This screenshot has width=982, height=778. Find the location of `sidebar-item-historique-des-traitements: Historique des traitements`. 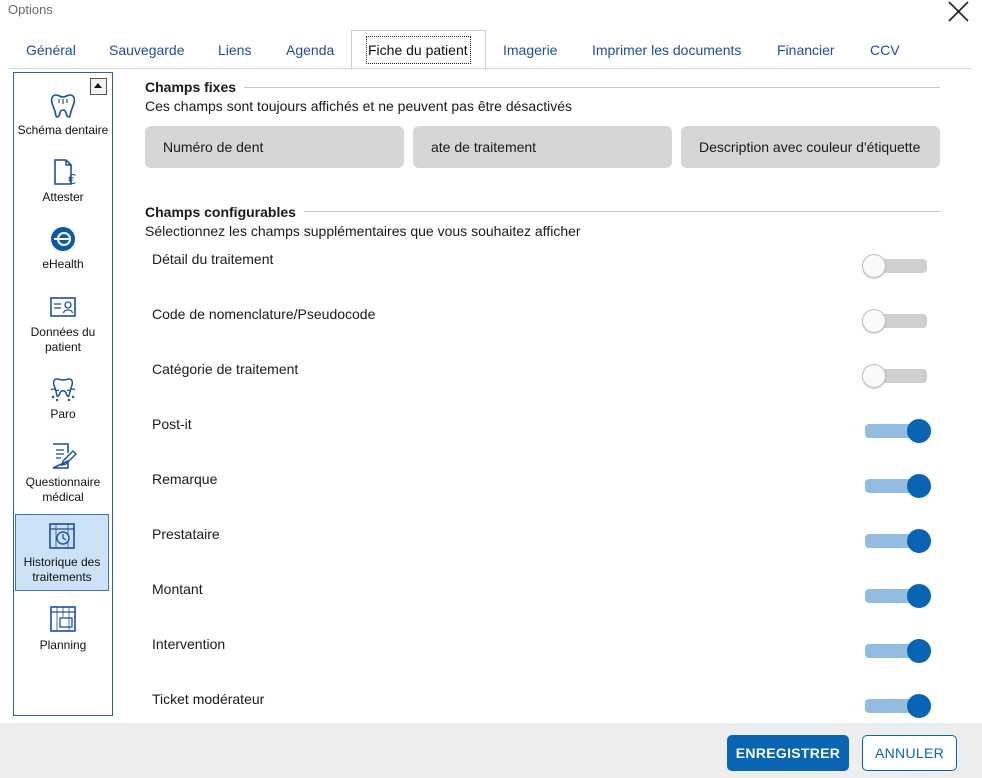

sidebar-item-historique-des-traitements: Historique des traitements is located at coordinates (62, 552).